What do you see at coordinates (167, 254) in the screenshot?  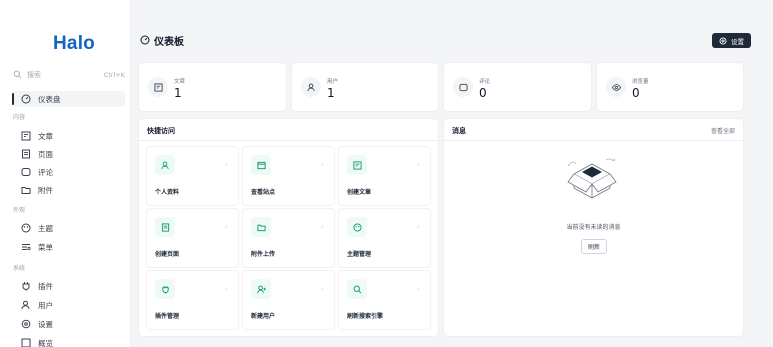 I see `tile-label: 创建页面` at bounding box center [167, 254].